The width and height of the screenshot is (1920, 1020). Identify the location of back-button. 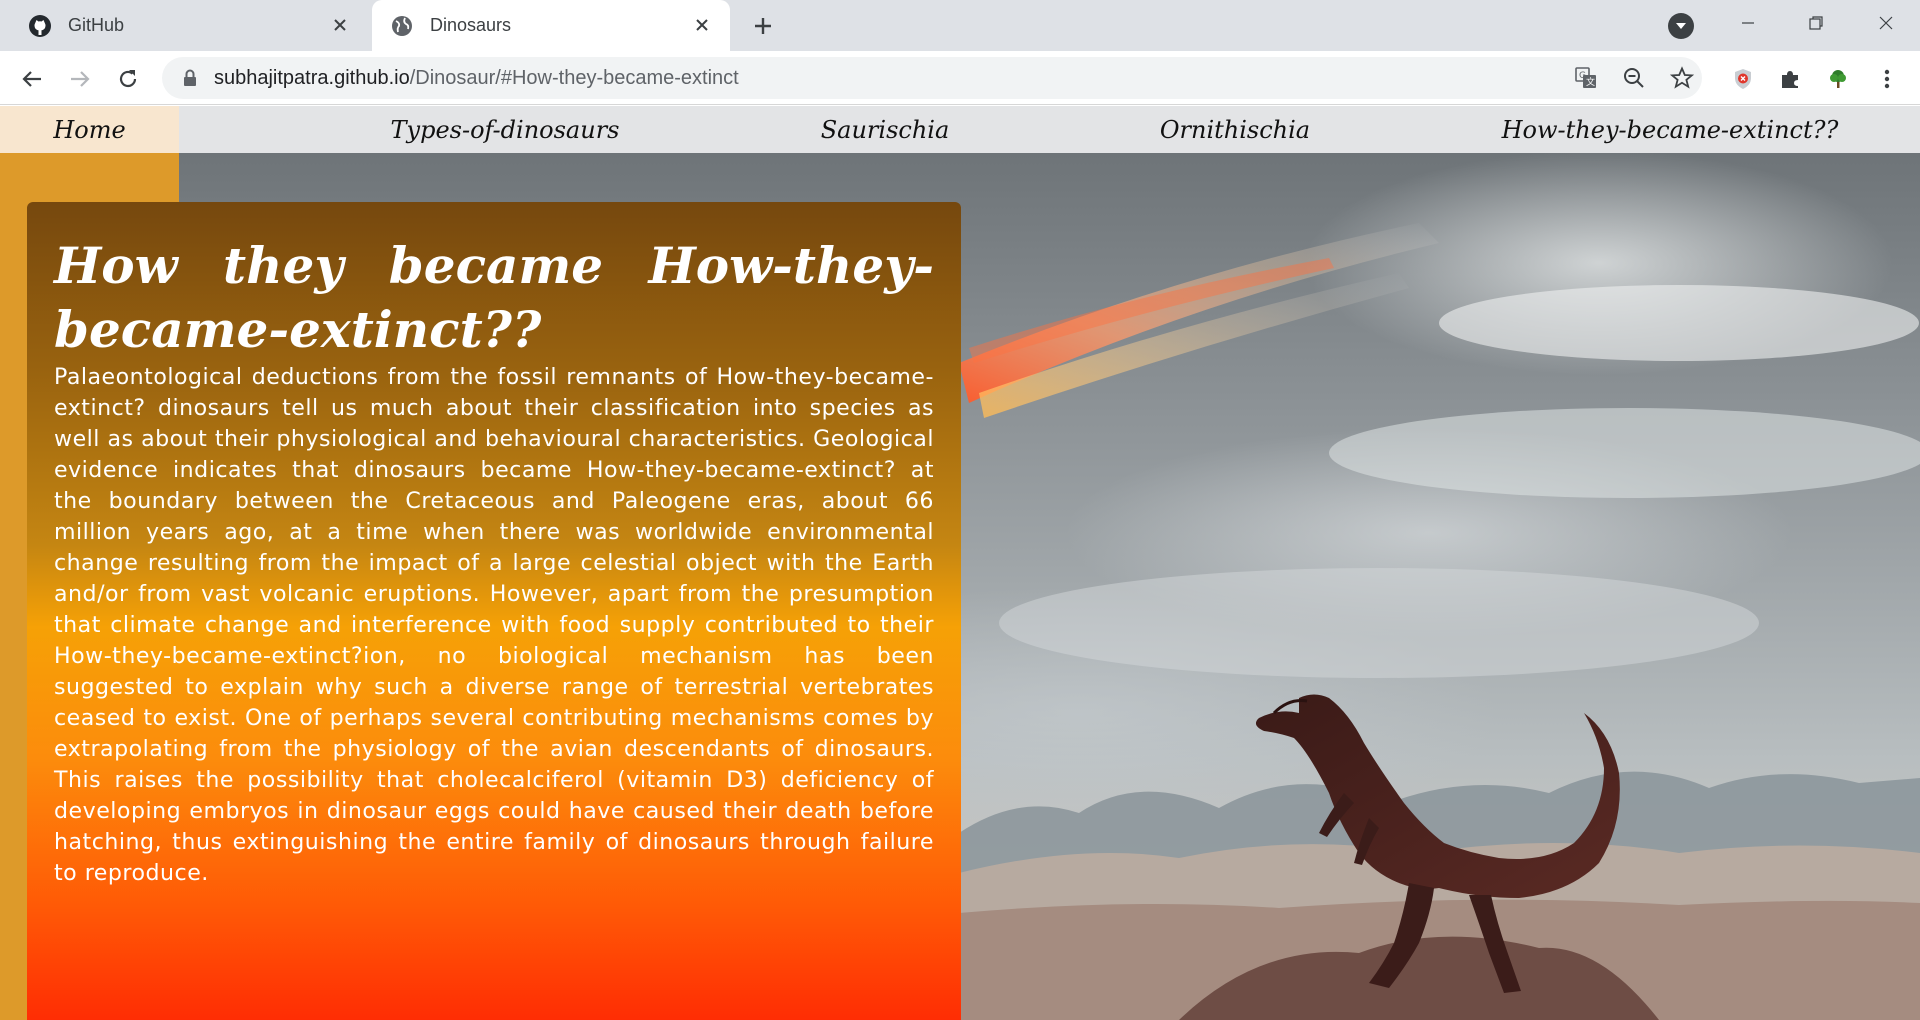
(32, 79).